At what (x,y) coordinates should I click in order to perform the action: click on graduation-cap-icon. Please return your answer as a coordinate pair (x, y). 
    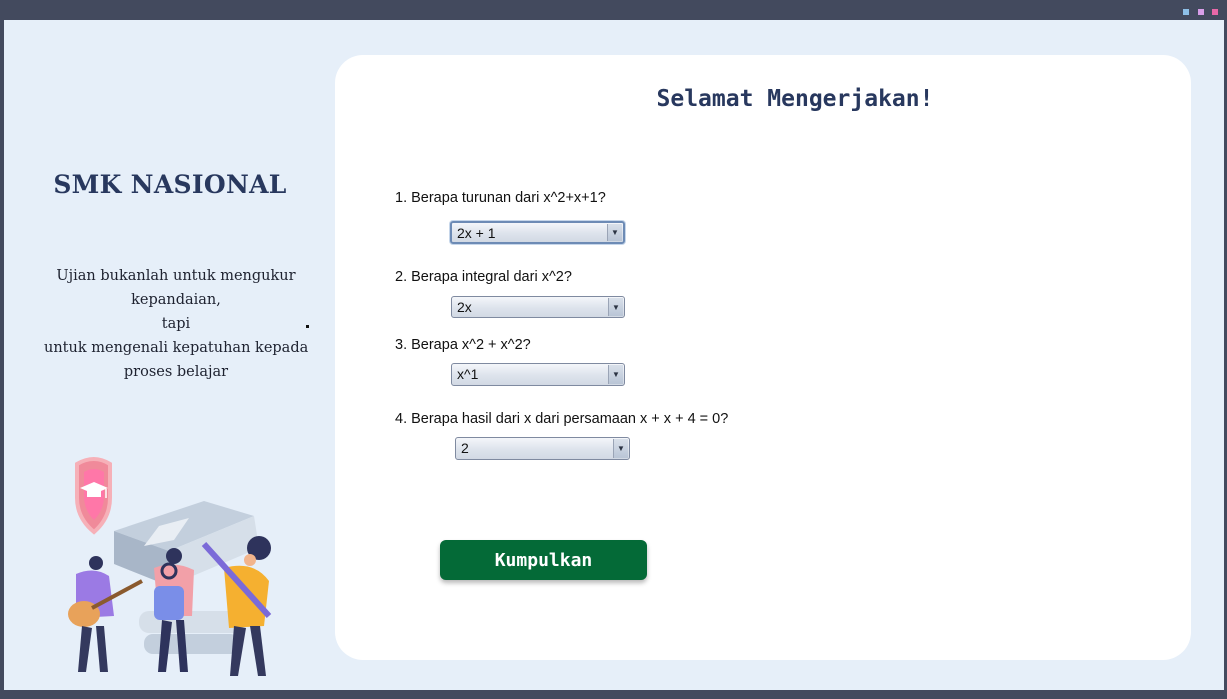
    Looking at the image, I should click on (93, 496).